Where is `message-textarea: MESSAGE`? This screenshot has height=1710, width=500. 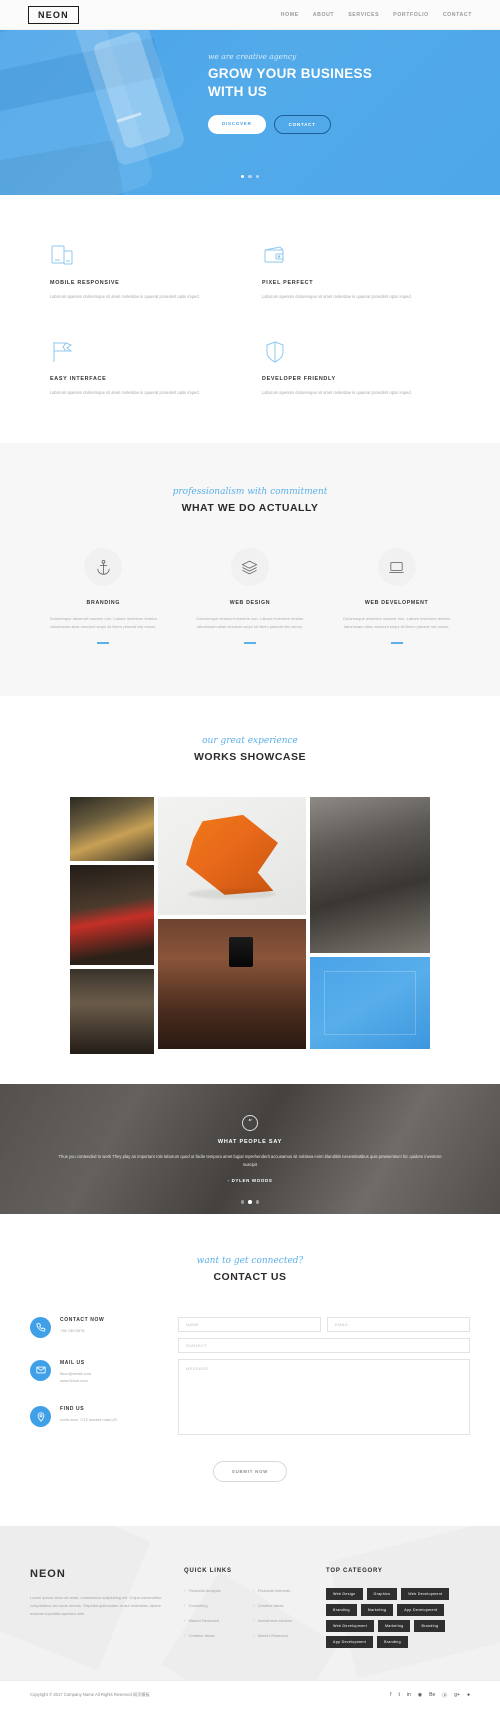 message-textarea: MESSAGE is located at coordinates (324, 1396).